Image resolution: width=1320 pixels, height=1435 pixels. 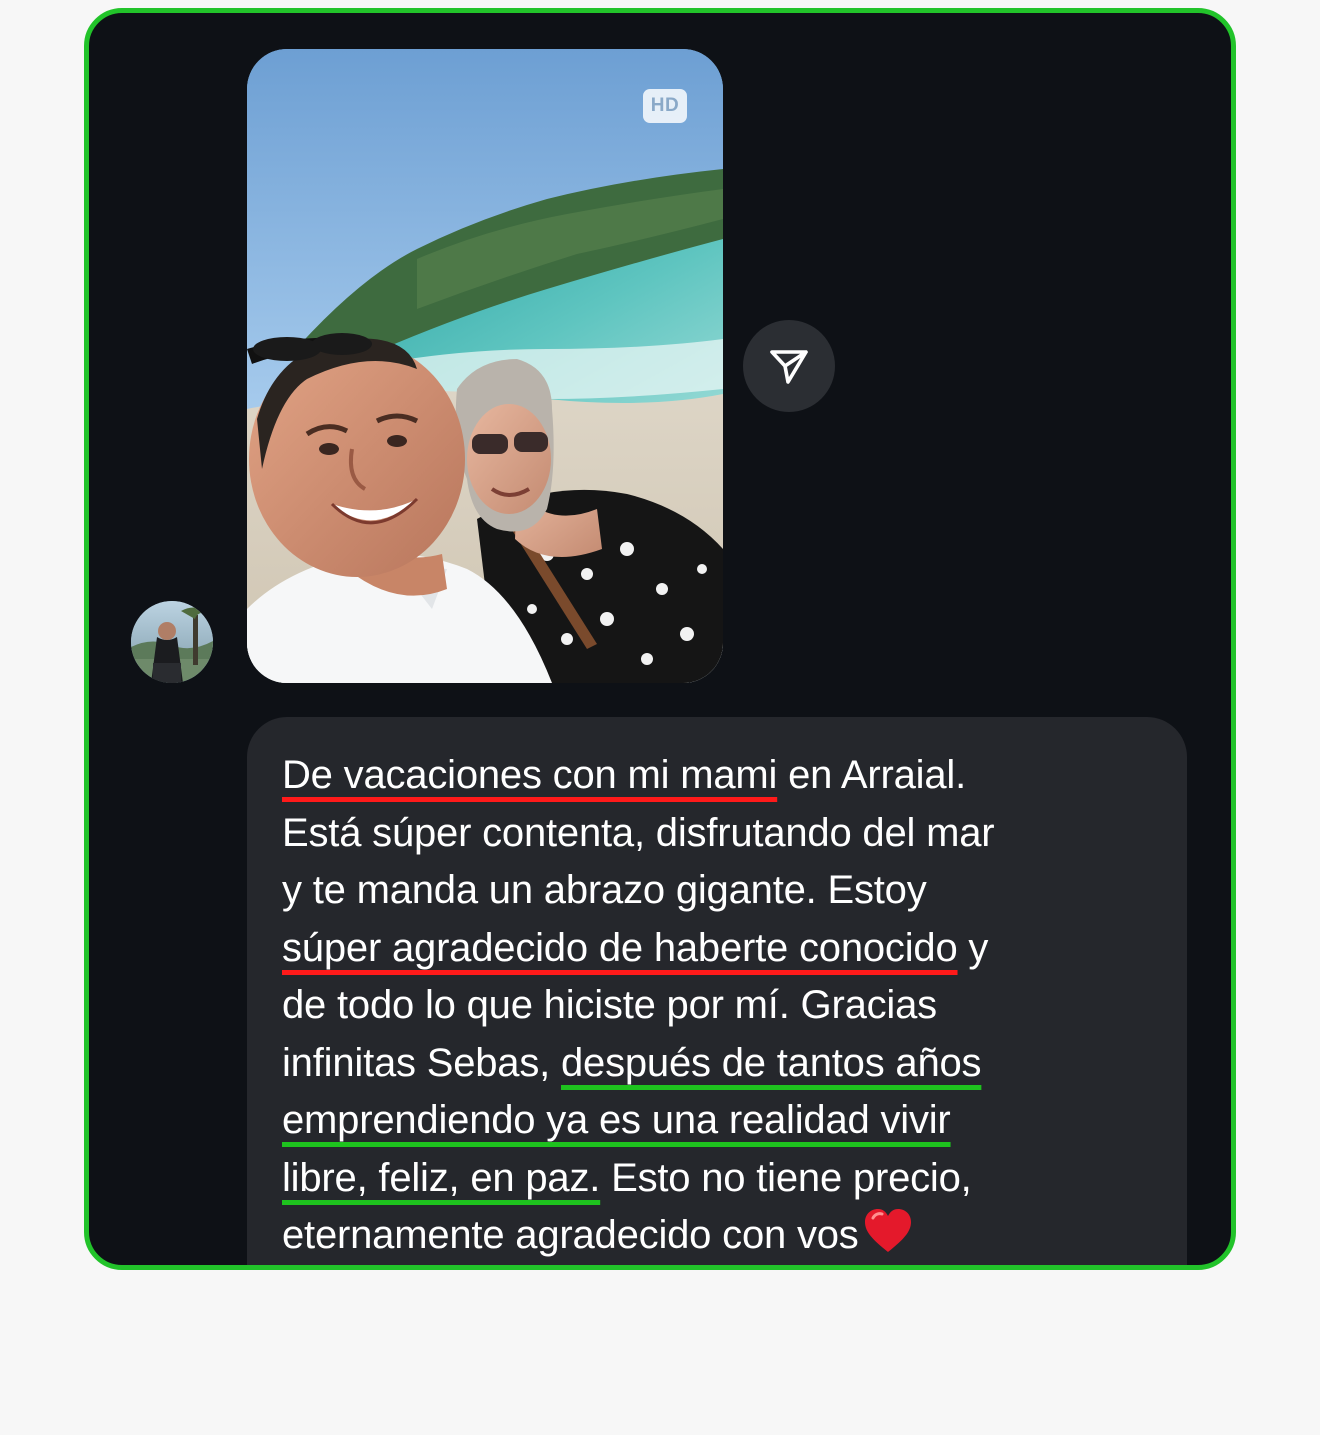 I want to click on message-segment: en Arraial., so click(x=871, y=775).